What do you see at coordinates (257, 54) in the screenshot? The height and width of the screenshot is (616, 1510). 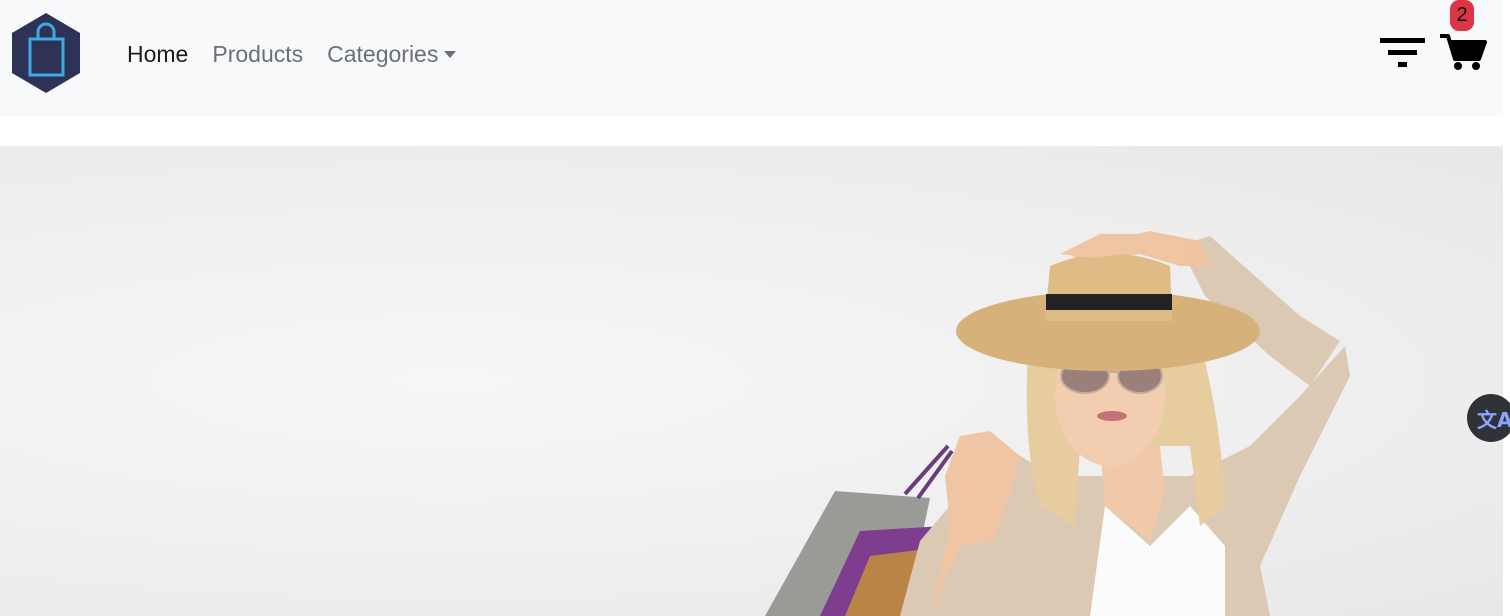 I see `nav-products-link: Products` at bounding box center [257, 54].